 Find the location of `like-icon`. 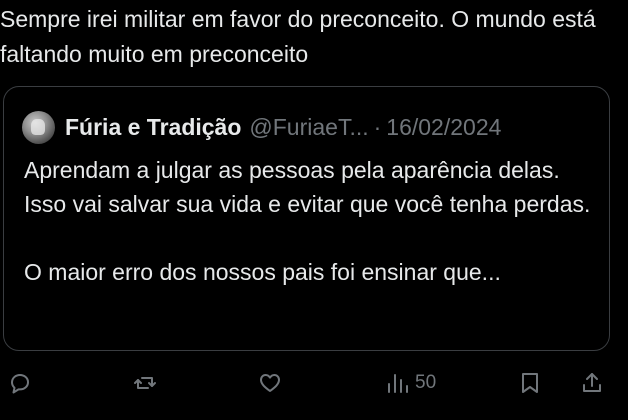

like-icon is located at coordinates (270, 383).